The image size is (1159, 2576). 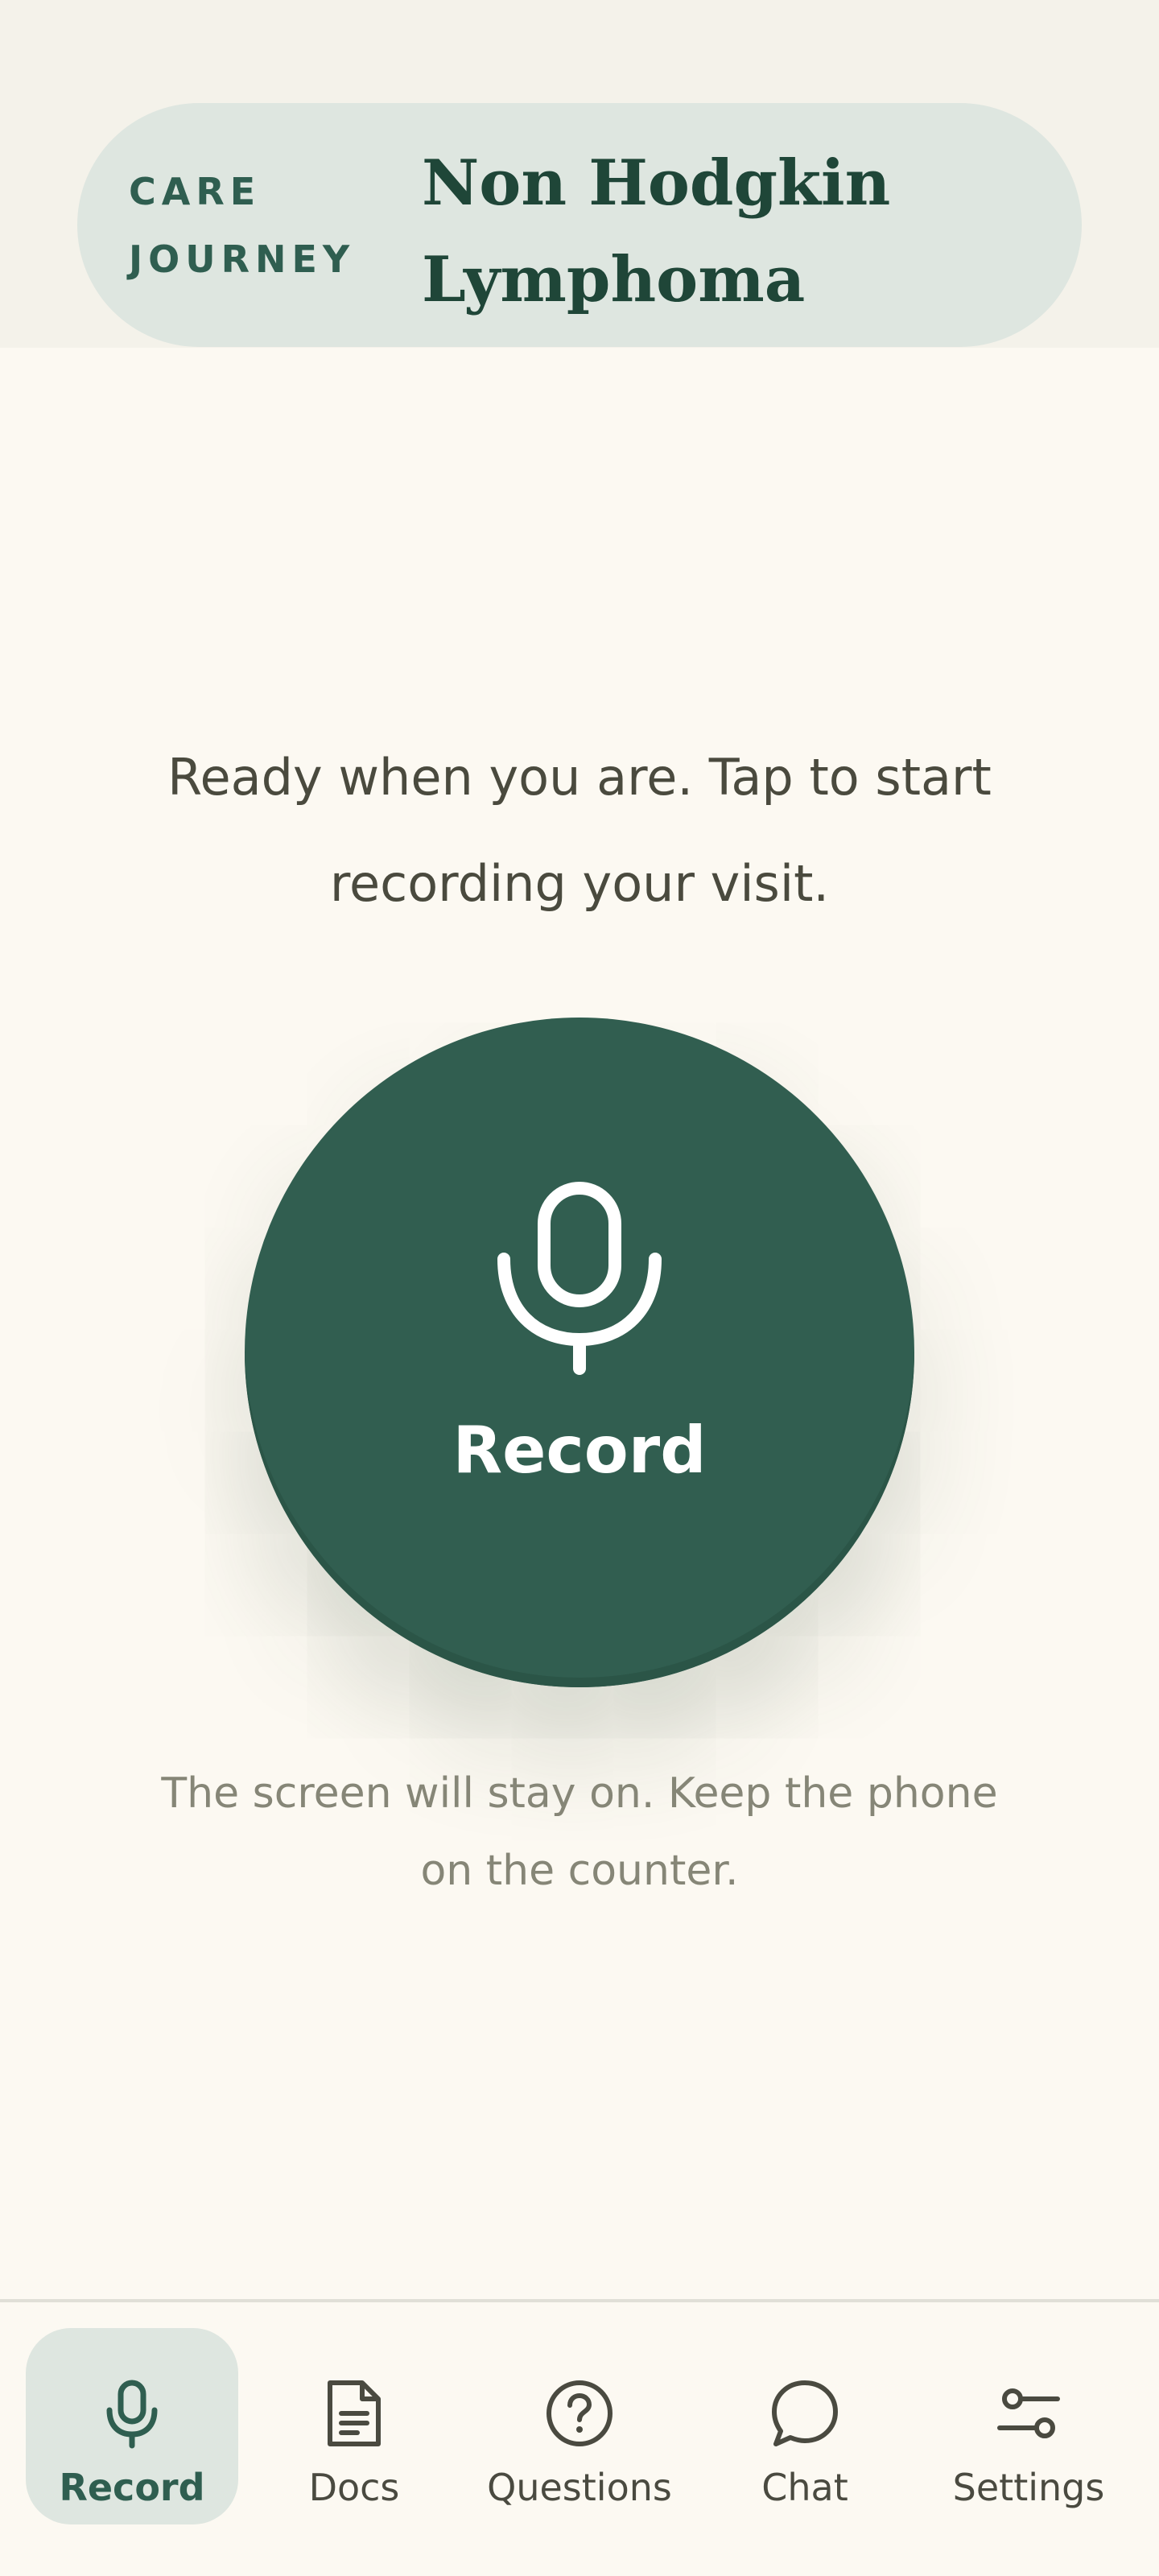 What do you see at coordinates (579, 1450) in the screenshot?
I see `record-button-label: Record` at bounding box center [579, 1450].